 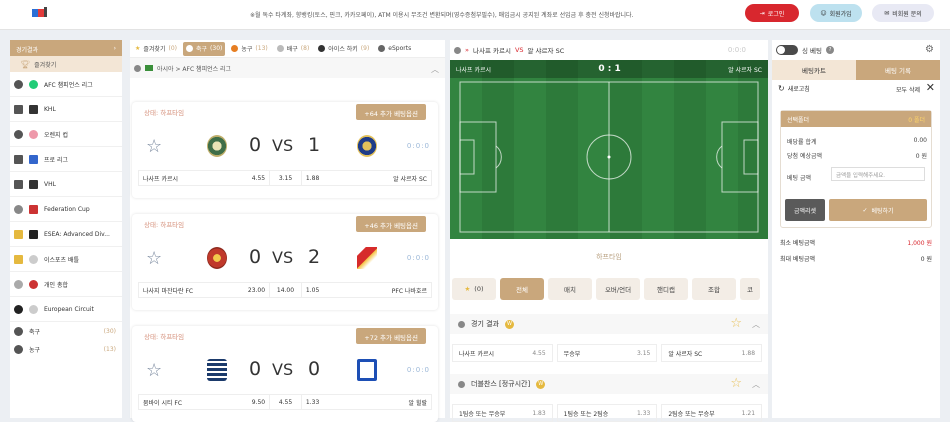 I want to click on market-tab-more: 코, so click(x=750, y=289).